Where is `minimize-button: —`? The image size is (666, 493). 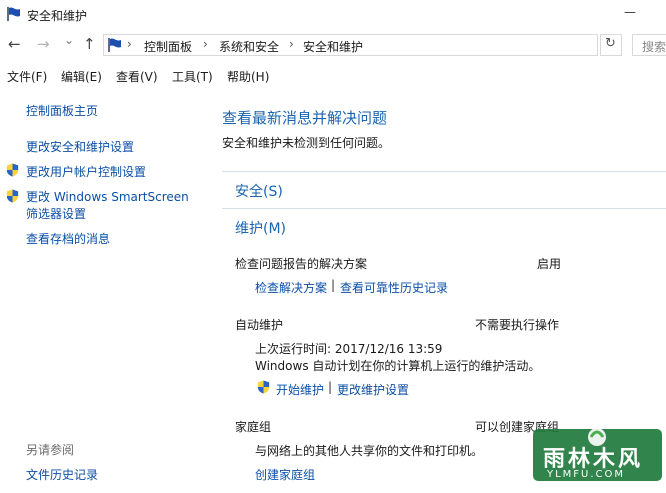 minimize-button: — is located at coordinates (630, 12).